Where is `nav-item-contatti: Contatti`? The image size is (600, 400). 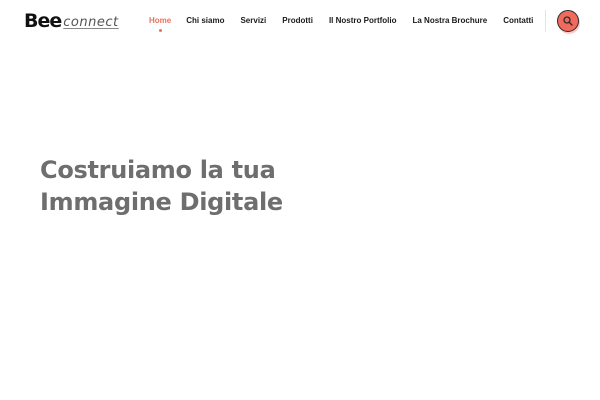 nav-item-contatti: Contatti is located at coordinates (518, 21).